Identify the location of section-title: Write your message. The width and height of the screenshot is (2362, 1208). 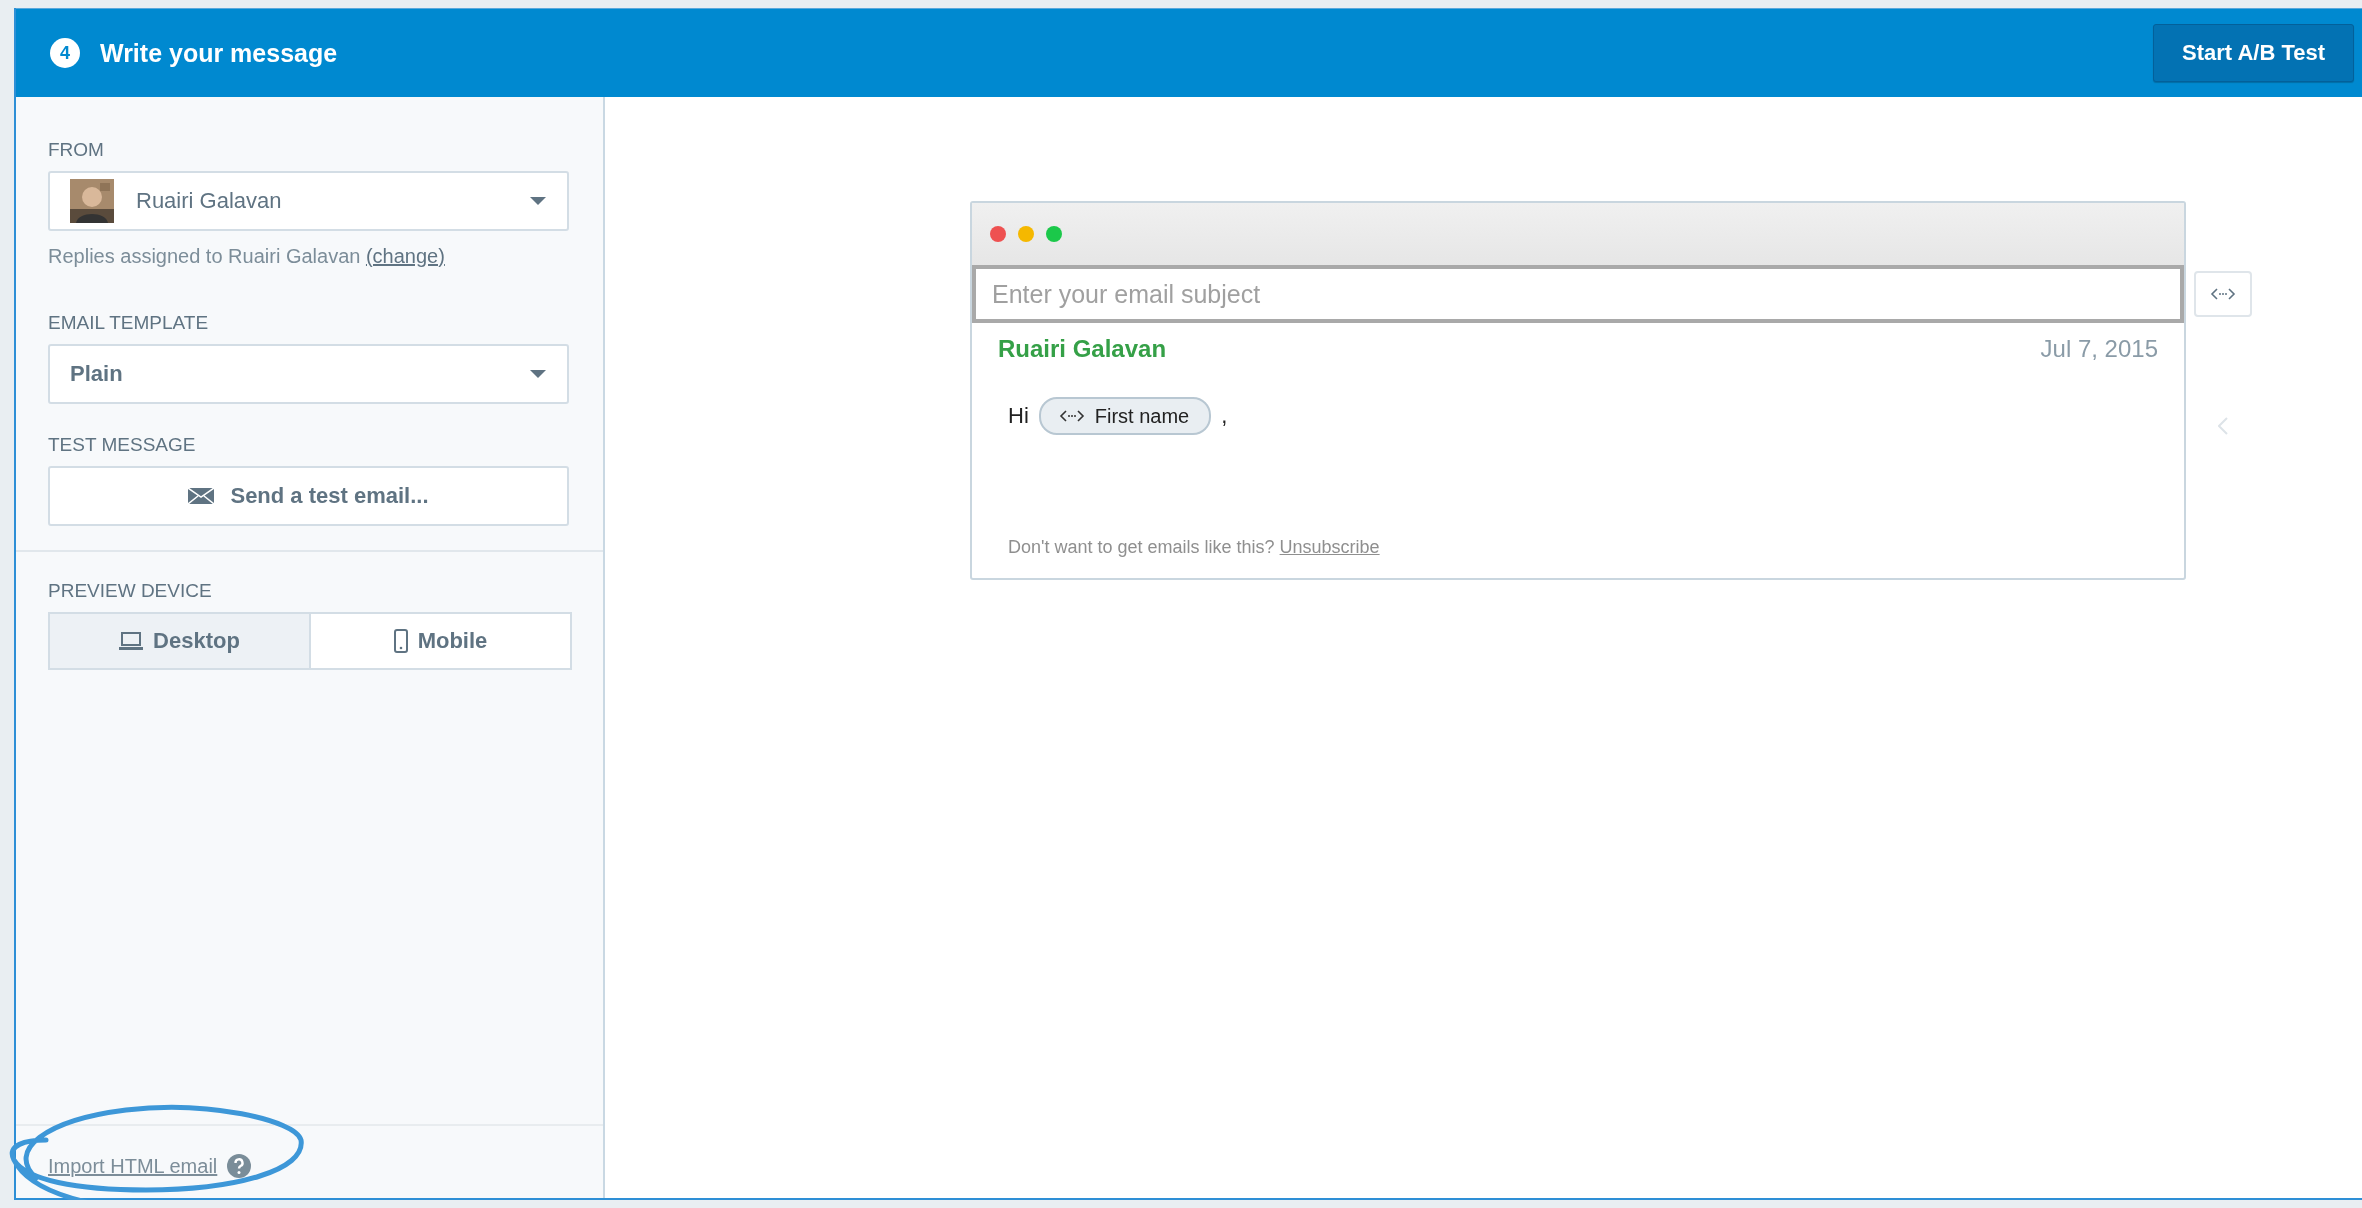
(219, 53).